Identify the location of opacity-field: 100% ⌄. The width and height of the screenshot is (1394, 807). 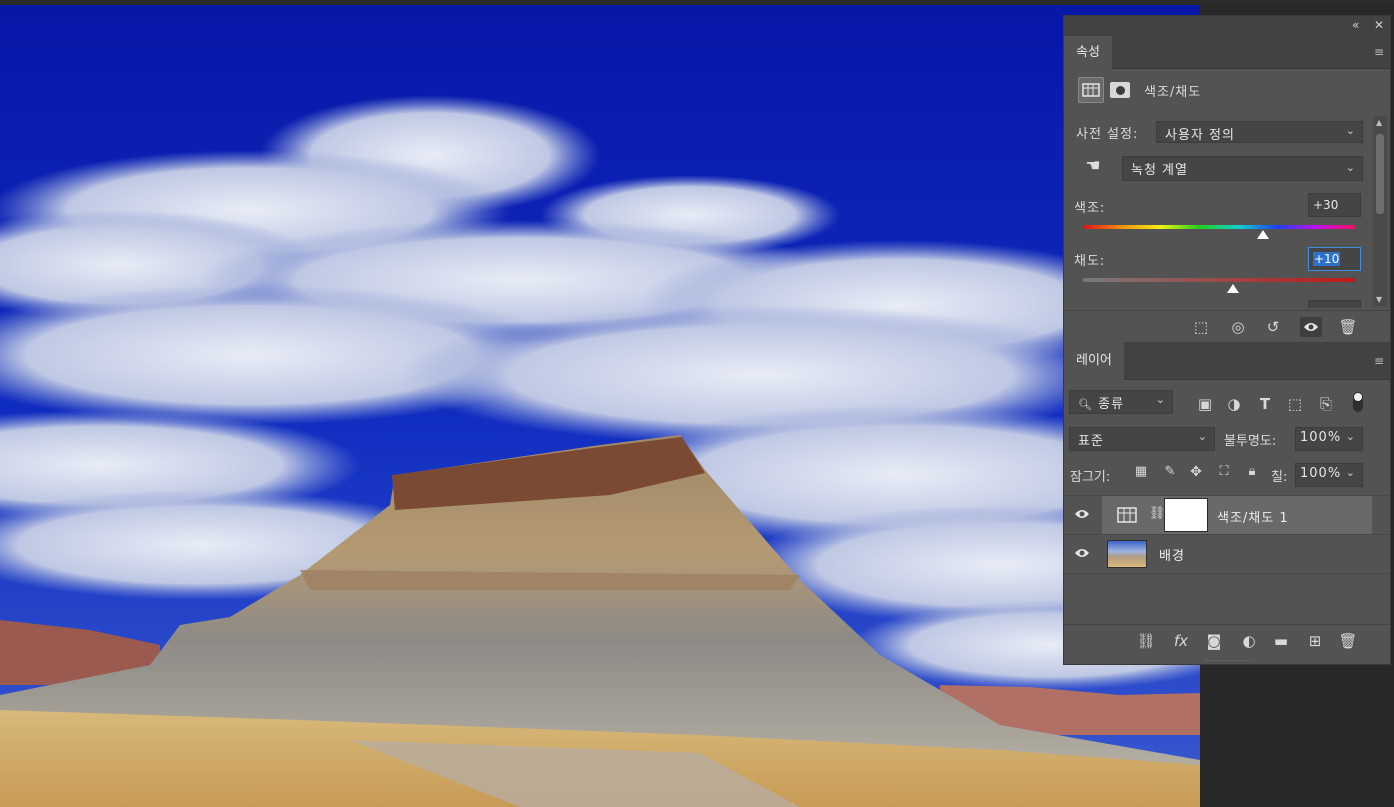
(1329, 439).